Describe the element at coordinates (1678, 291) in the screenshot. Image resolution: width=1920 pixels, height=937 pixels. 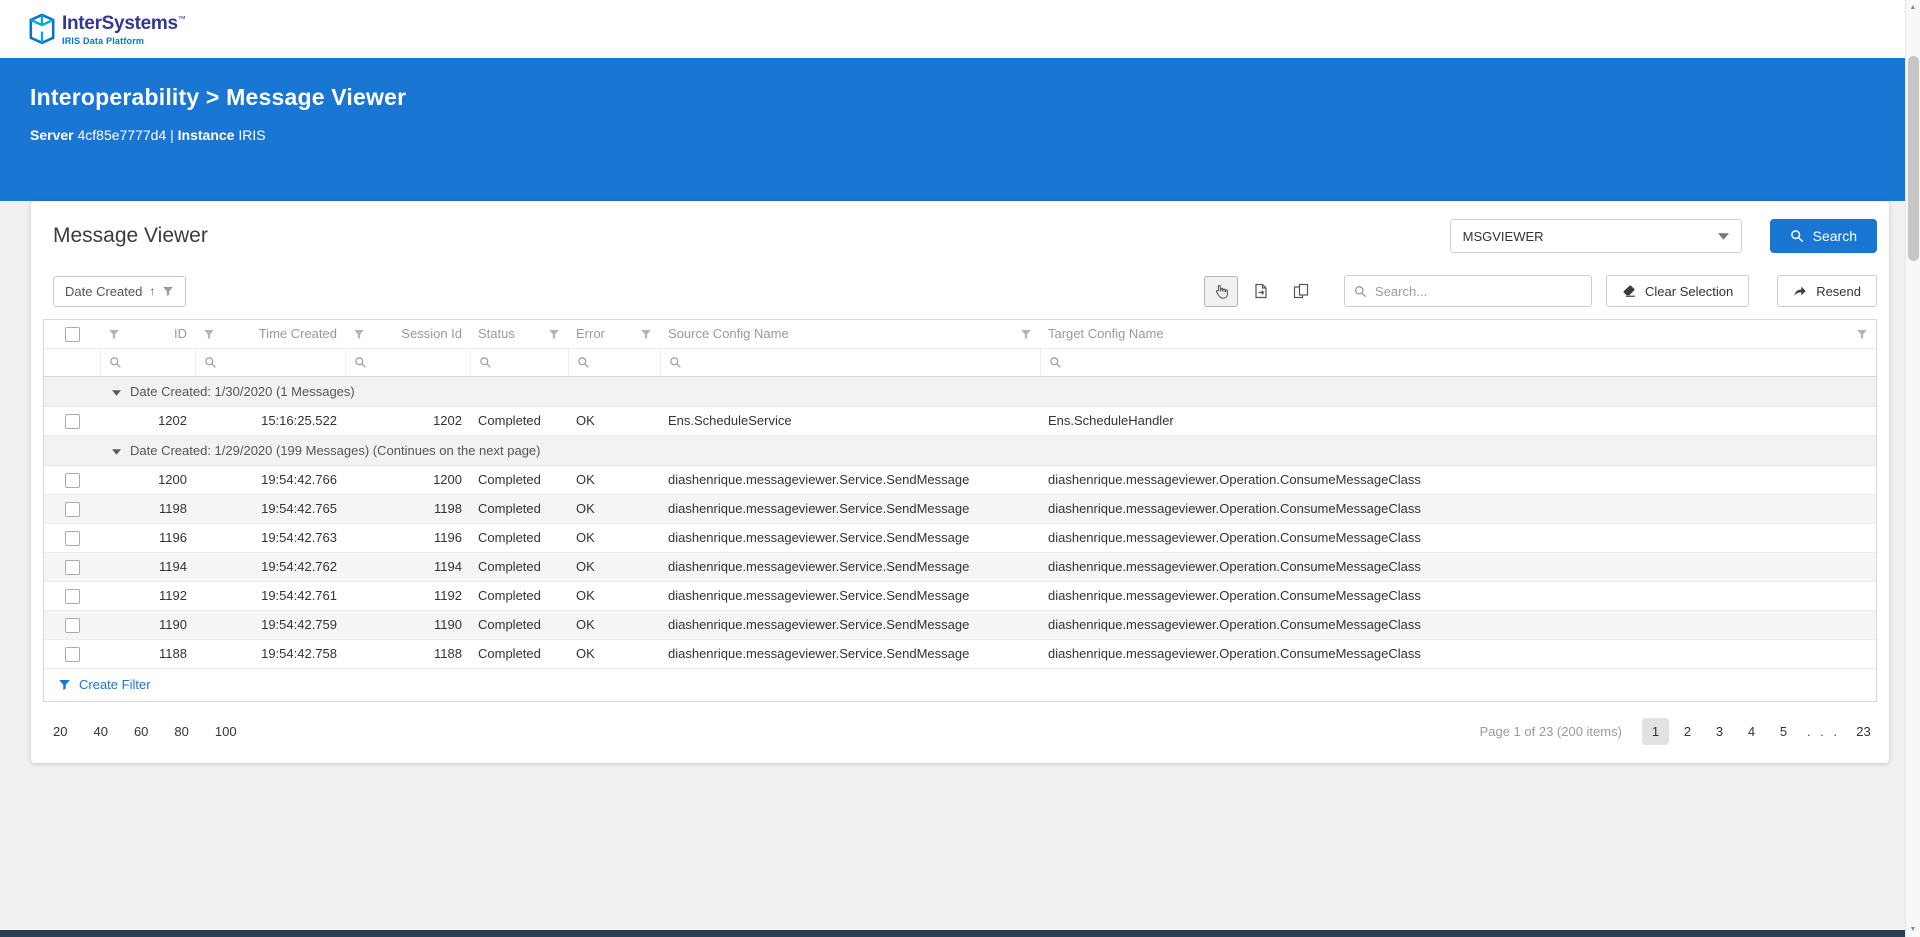
I see `clear-selection-button: Clear Selection` at that location.